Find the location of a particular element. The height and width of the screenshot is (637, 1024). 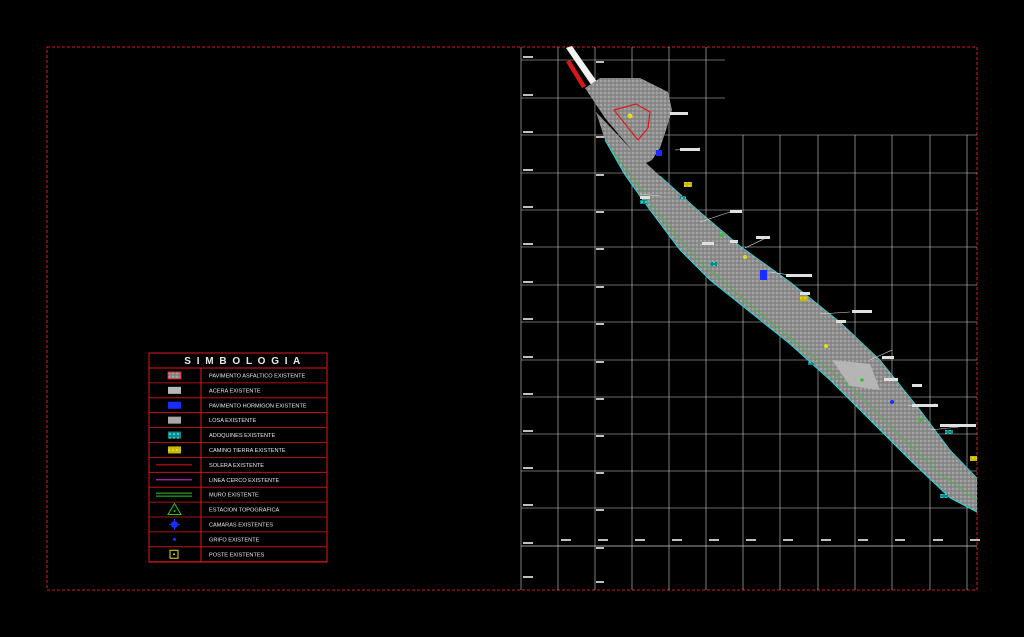

legend-label: ESTACION TOPOGRAFICA is located at coordinates (244, 511).